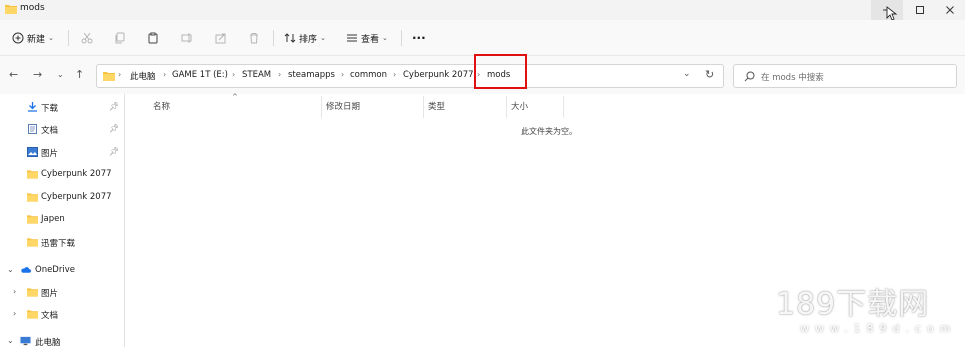  What do you see at coordinates (290, 38) in the screenshot?
I see `sort-icon` at bounding box center [290, 38].